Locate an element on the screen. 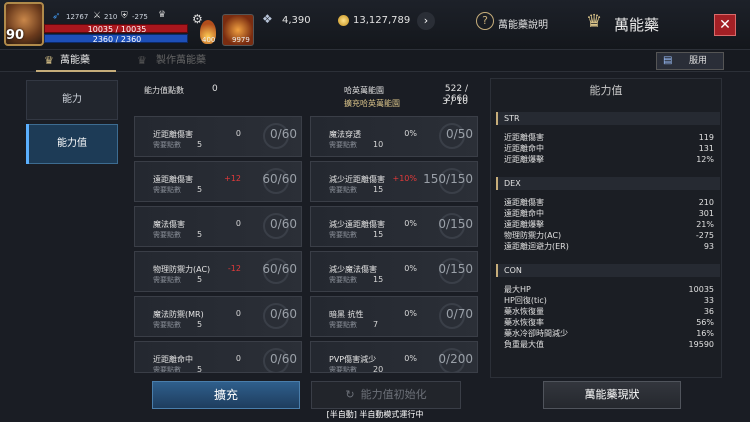 This screenshot has width=750, height=422. elixir-card-level: 0/150 is located at coordinates (455, 224).